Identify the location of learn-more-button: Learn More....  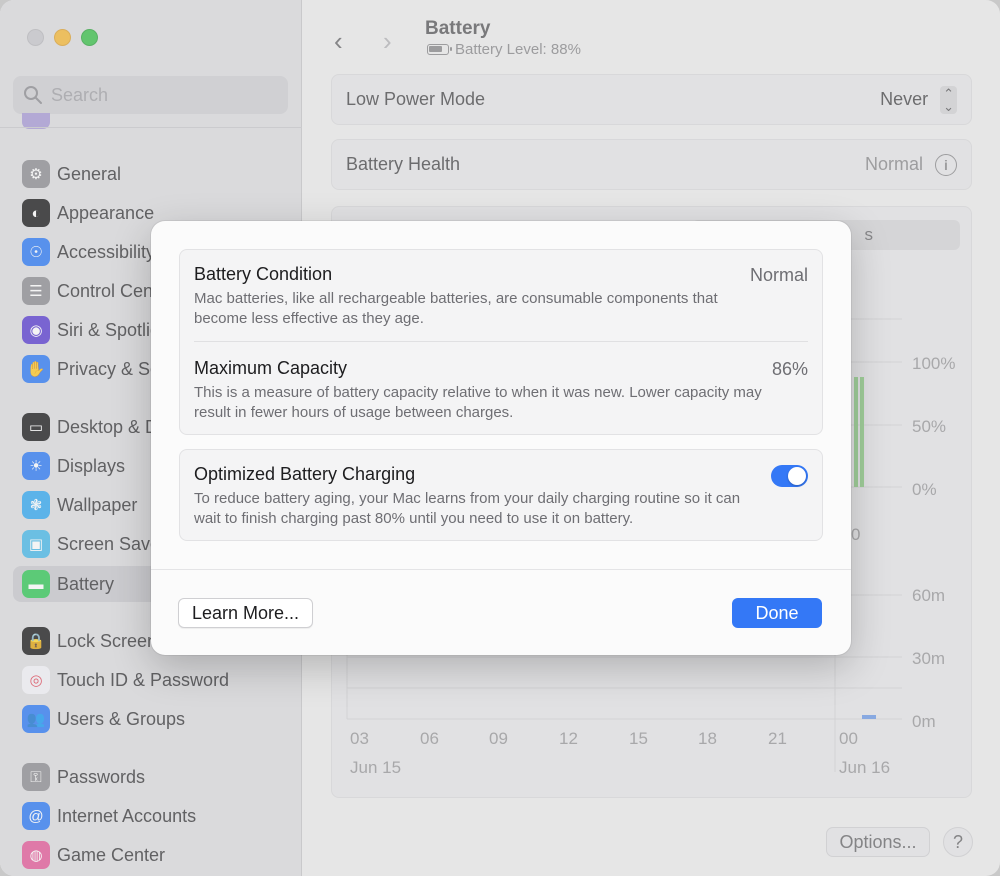
(245, 613).